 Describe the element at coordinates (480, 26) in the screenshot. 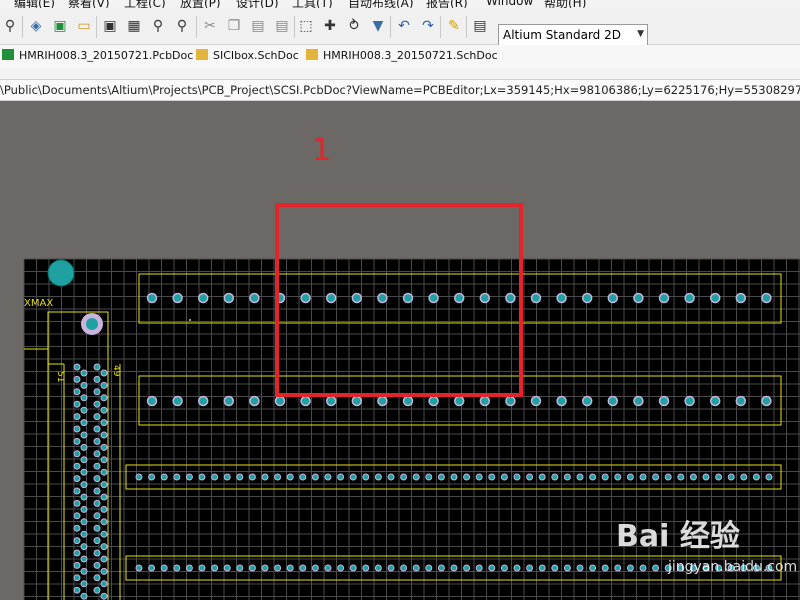

I see `pcb-inspector-icon: ▤` at that location.